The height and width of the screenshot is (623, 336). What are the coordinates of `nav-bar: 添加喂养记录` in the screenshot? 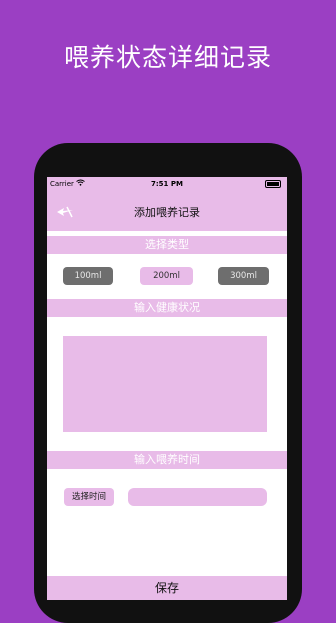 It's located at (167, 211).